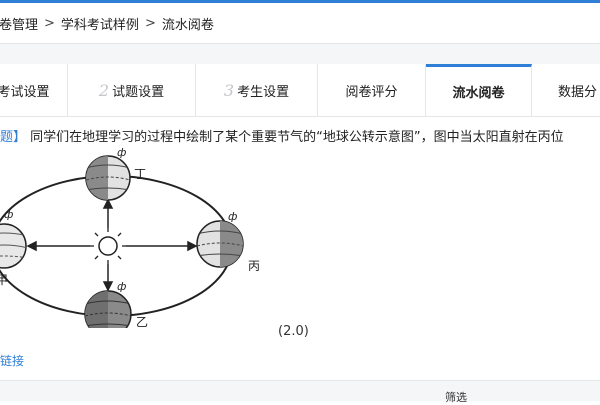  Describe the element at coordinates (25, 92) in the screenshot. I see `tab-label: 考试设置` at that location.